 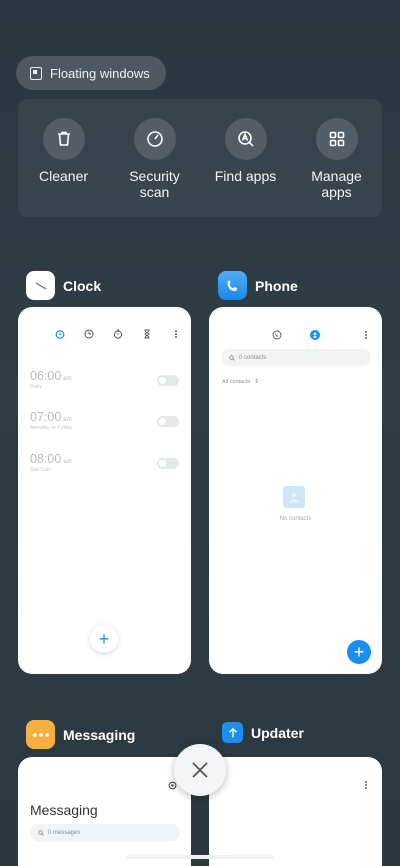 I want to click on messages-search-placeholder: 0 messages, so click(x=64, y=832).